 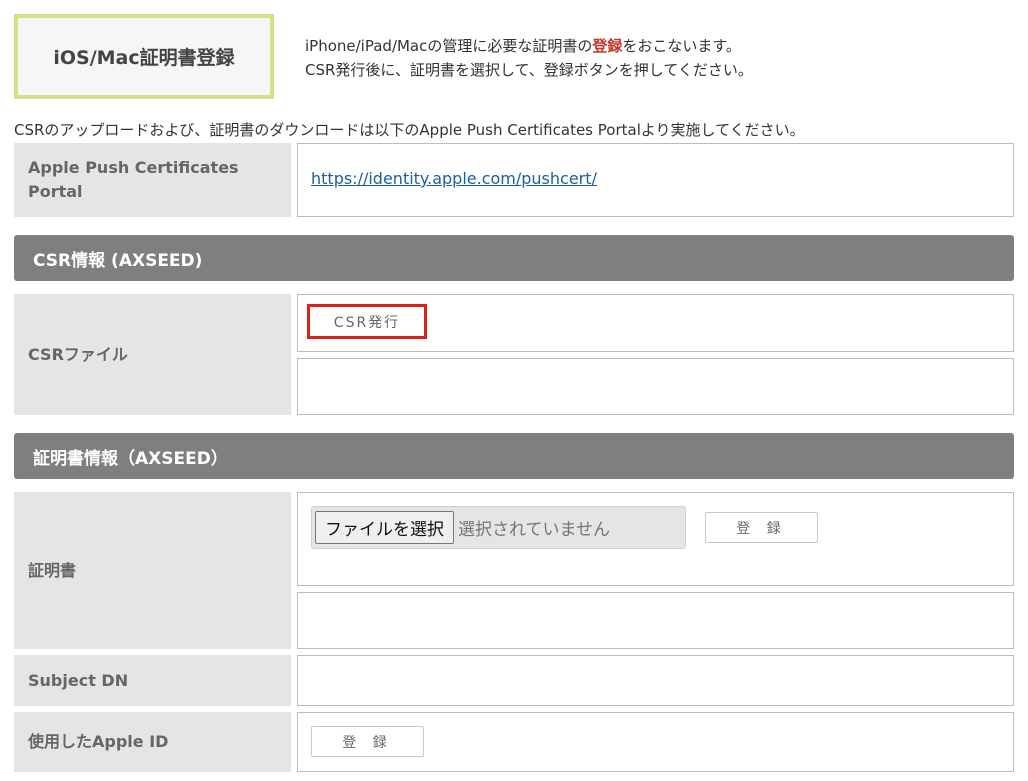 What do you see at coordinates (78, 680) in the screenshot?
I see `subject-dn-label: Subject DN` at bounding box center [78, 680].